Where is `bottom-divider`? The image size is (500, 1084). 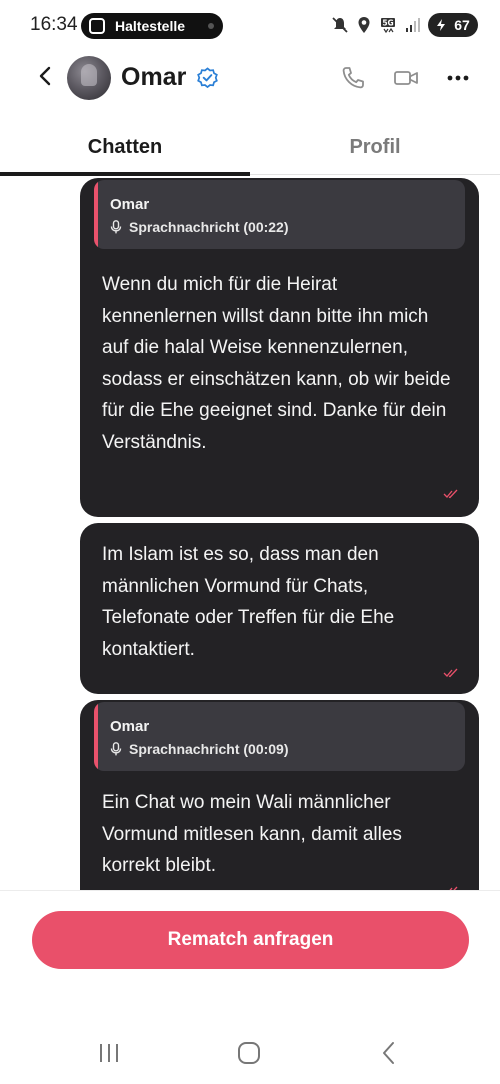 bottom-divider is located at coordinates (250, 890).